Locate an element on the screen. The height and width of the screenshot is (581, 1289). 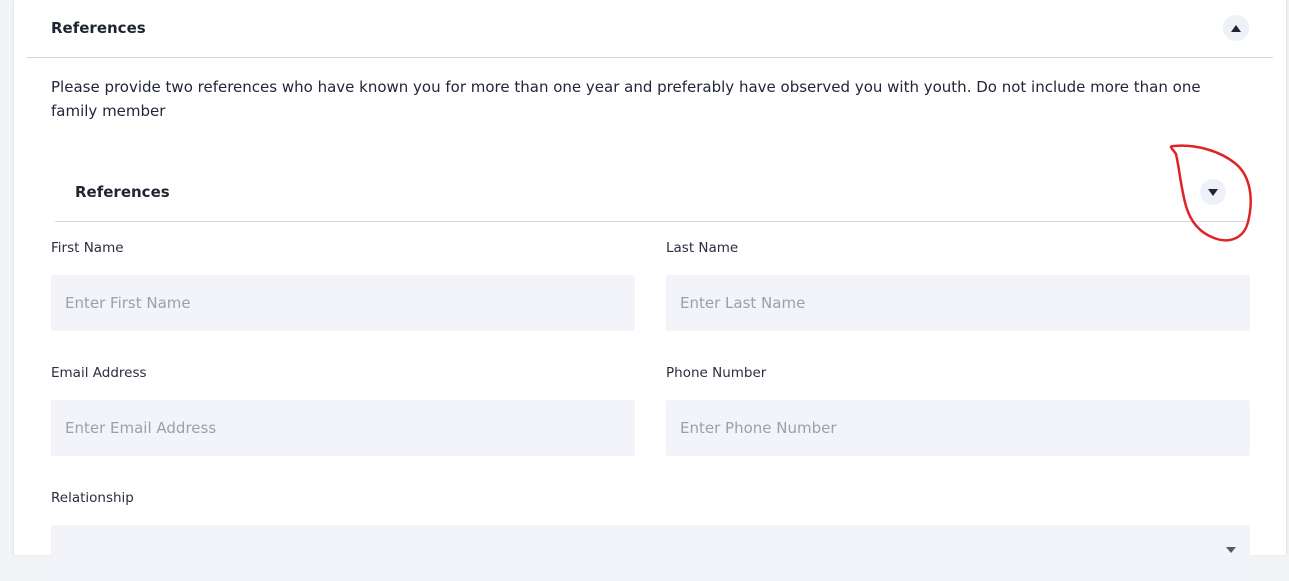
relationship-label: Relationship is located at coordinates (92, 498).